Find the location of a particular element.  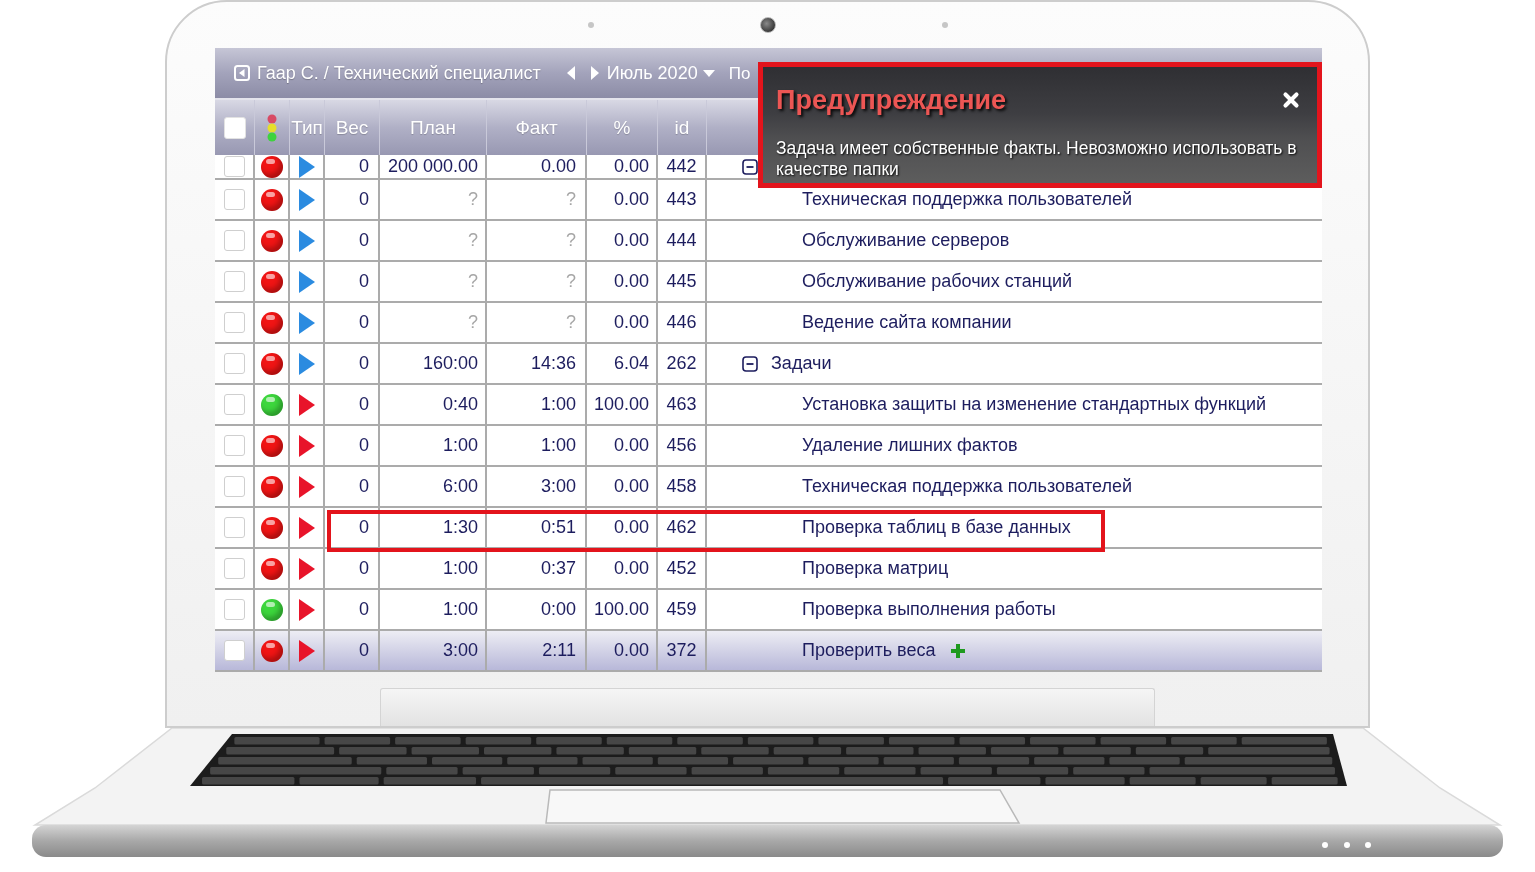

table-row: 0 0:40 1:00 100.00 463 Установка защиты на изменение стандартных функций is located at coordinates (768, 405).